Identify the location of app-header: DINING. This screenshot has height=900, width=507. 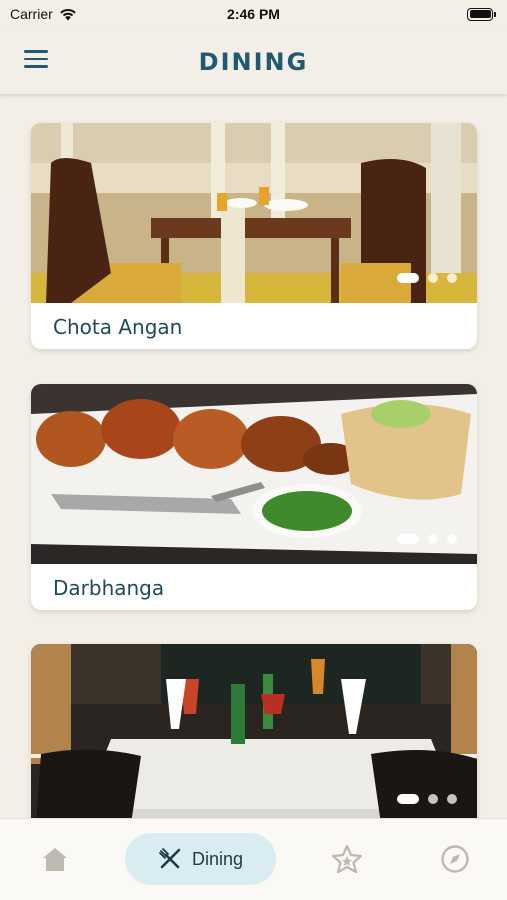
(253, 61).